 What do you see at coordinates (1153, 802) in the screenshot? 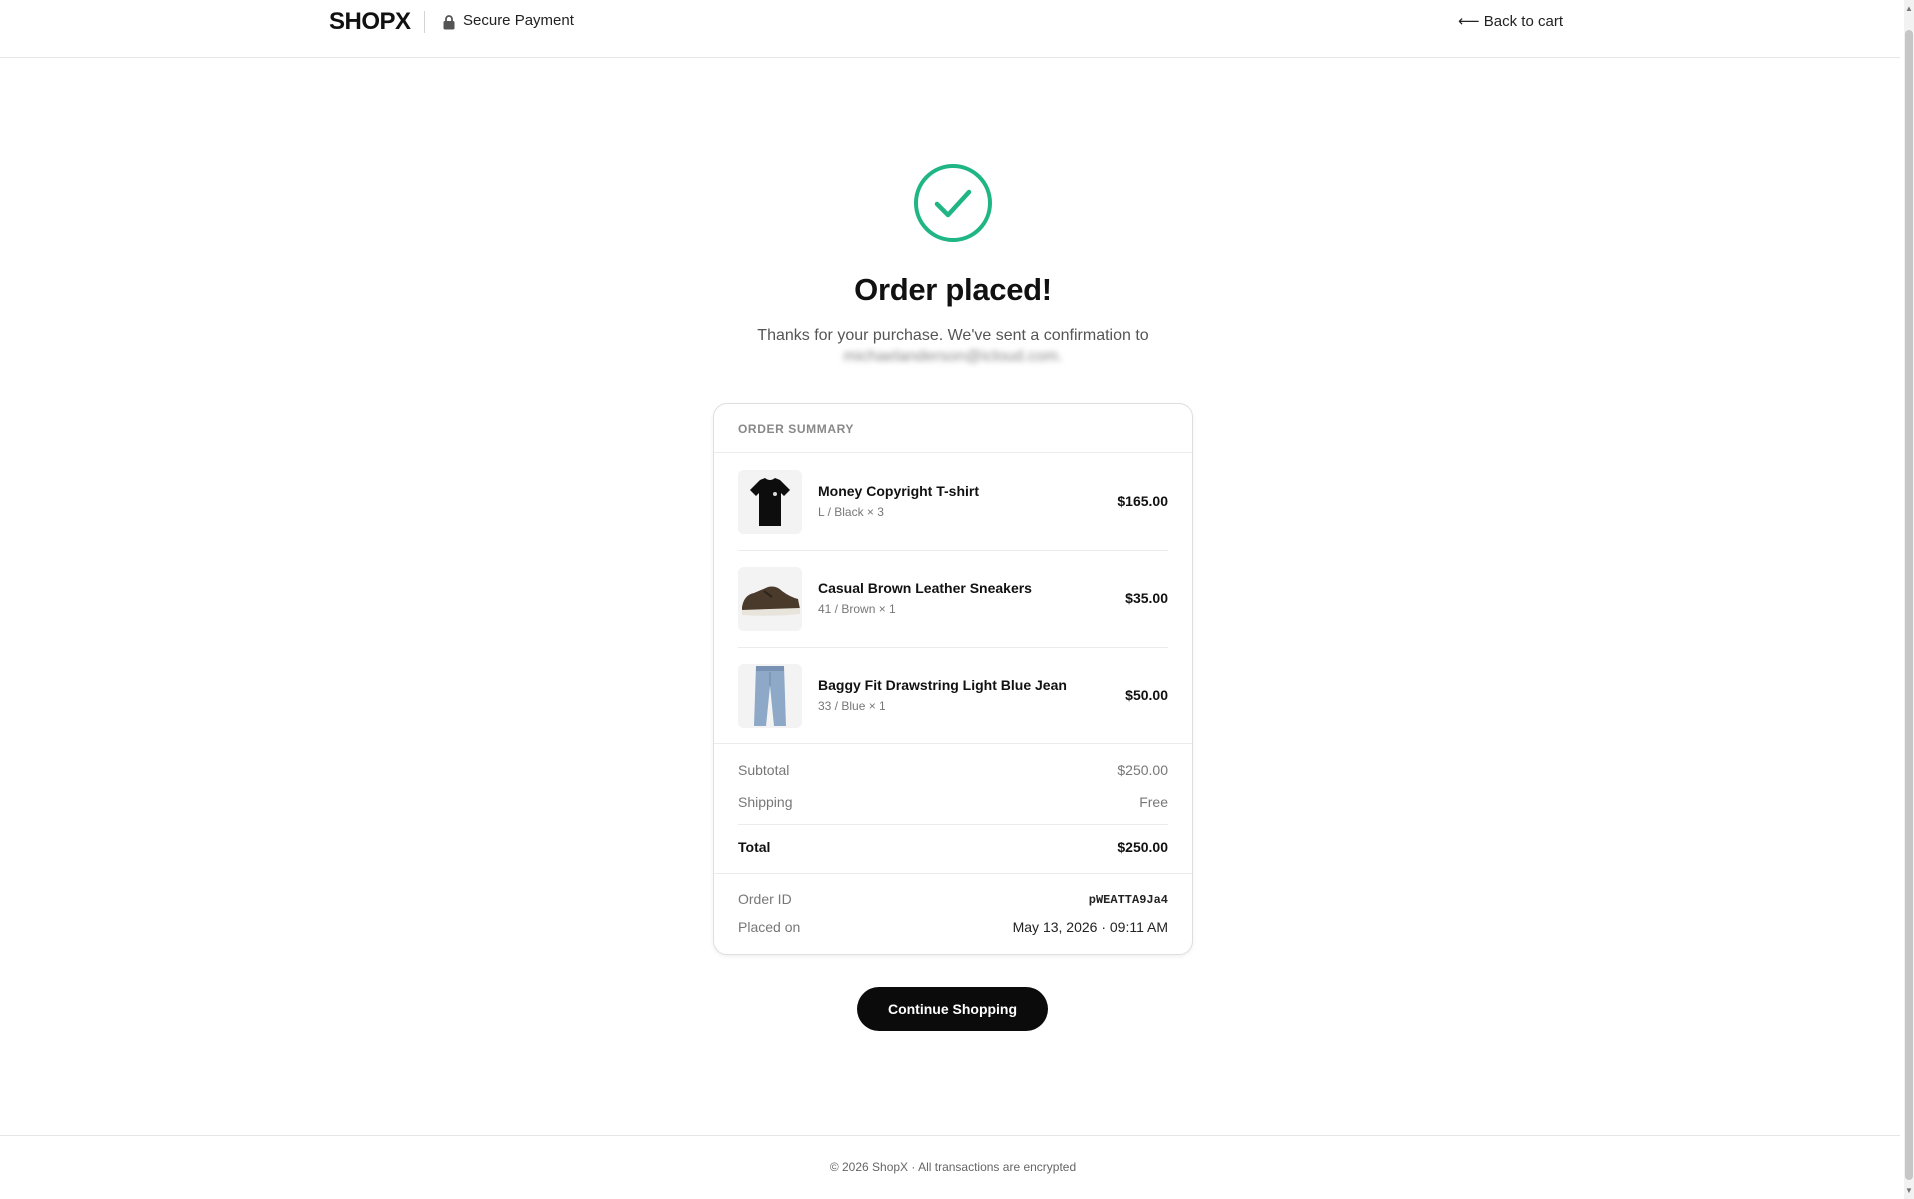
I see `shipping-value: Free` at bounding box center [1153, 802].